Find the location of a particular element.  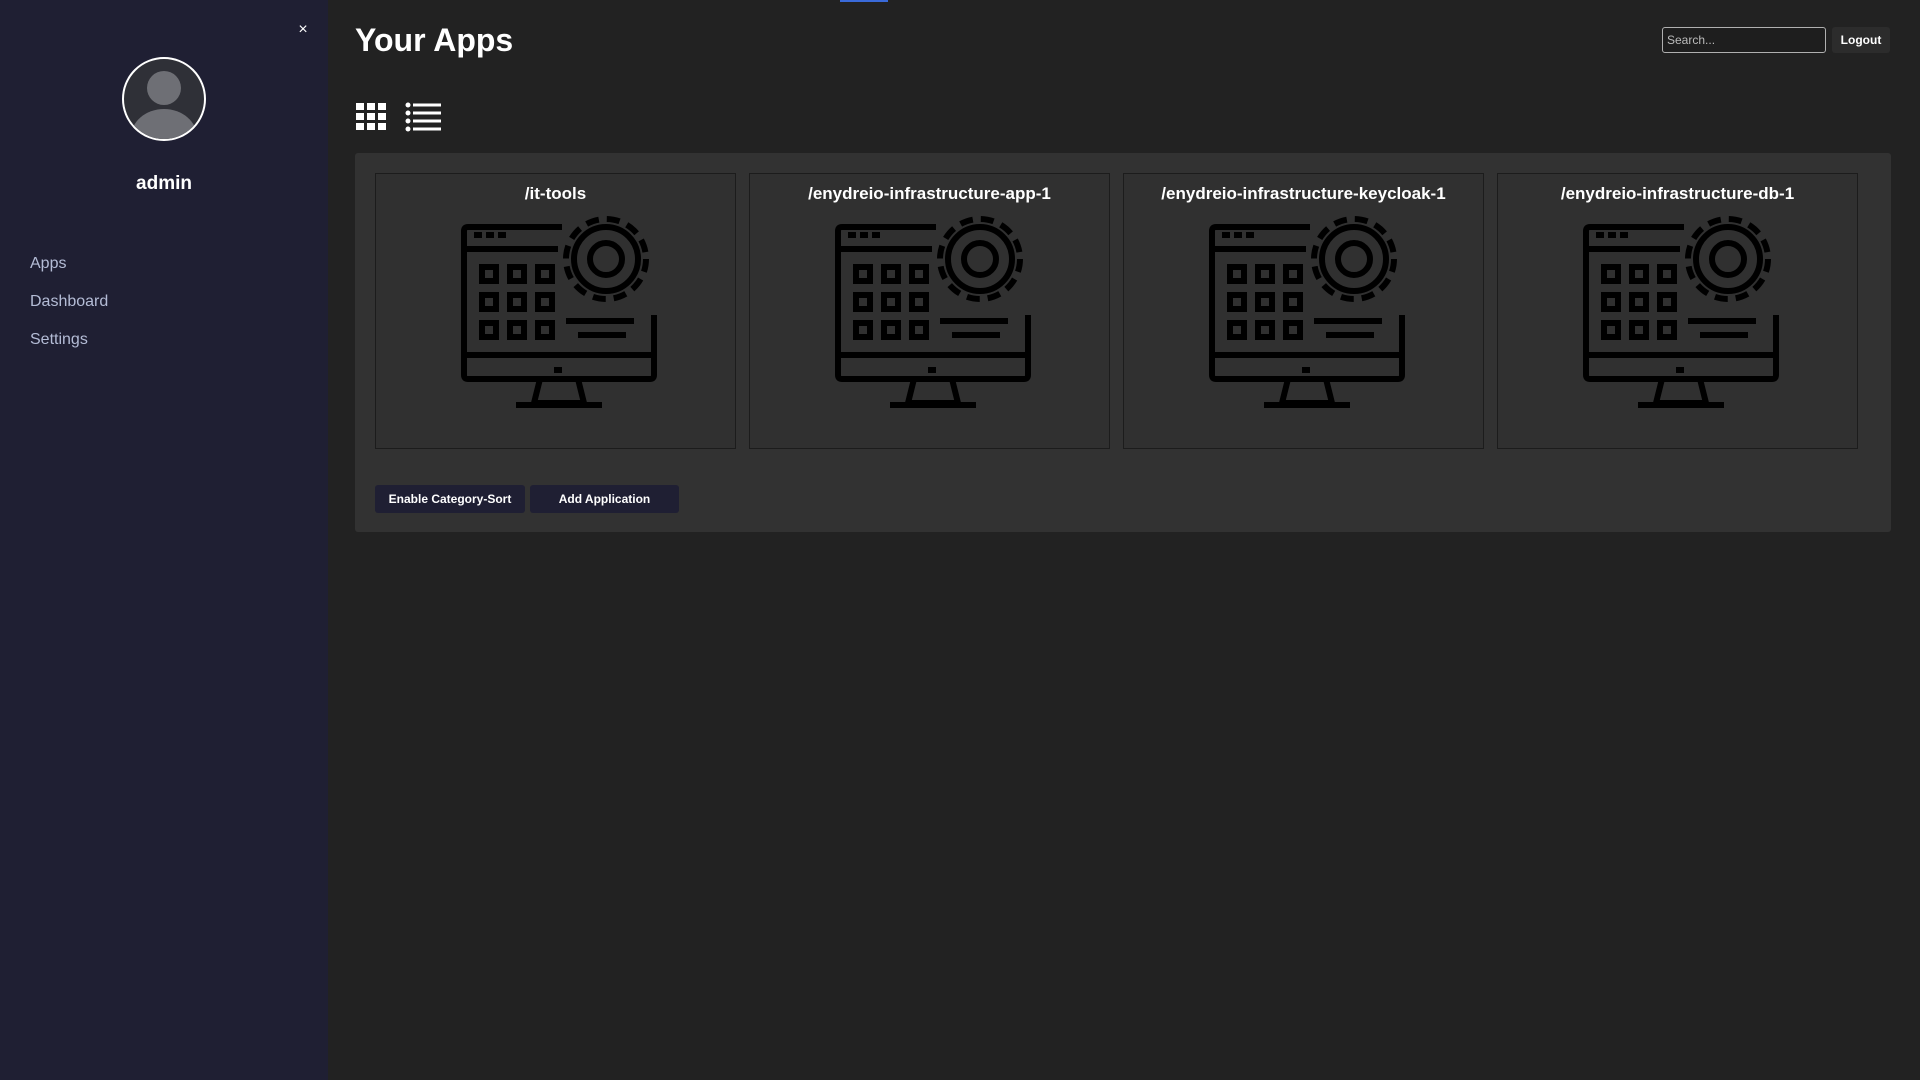

app-card: /enydreio-infrastructure-keycloak-1 is located at coordinates (1303, 311).